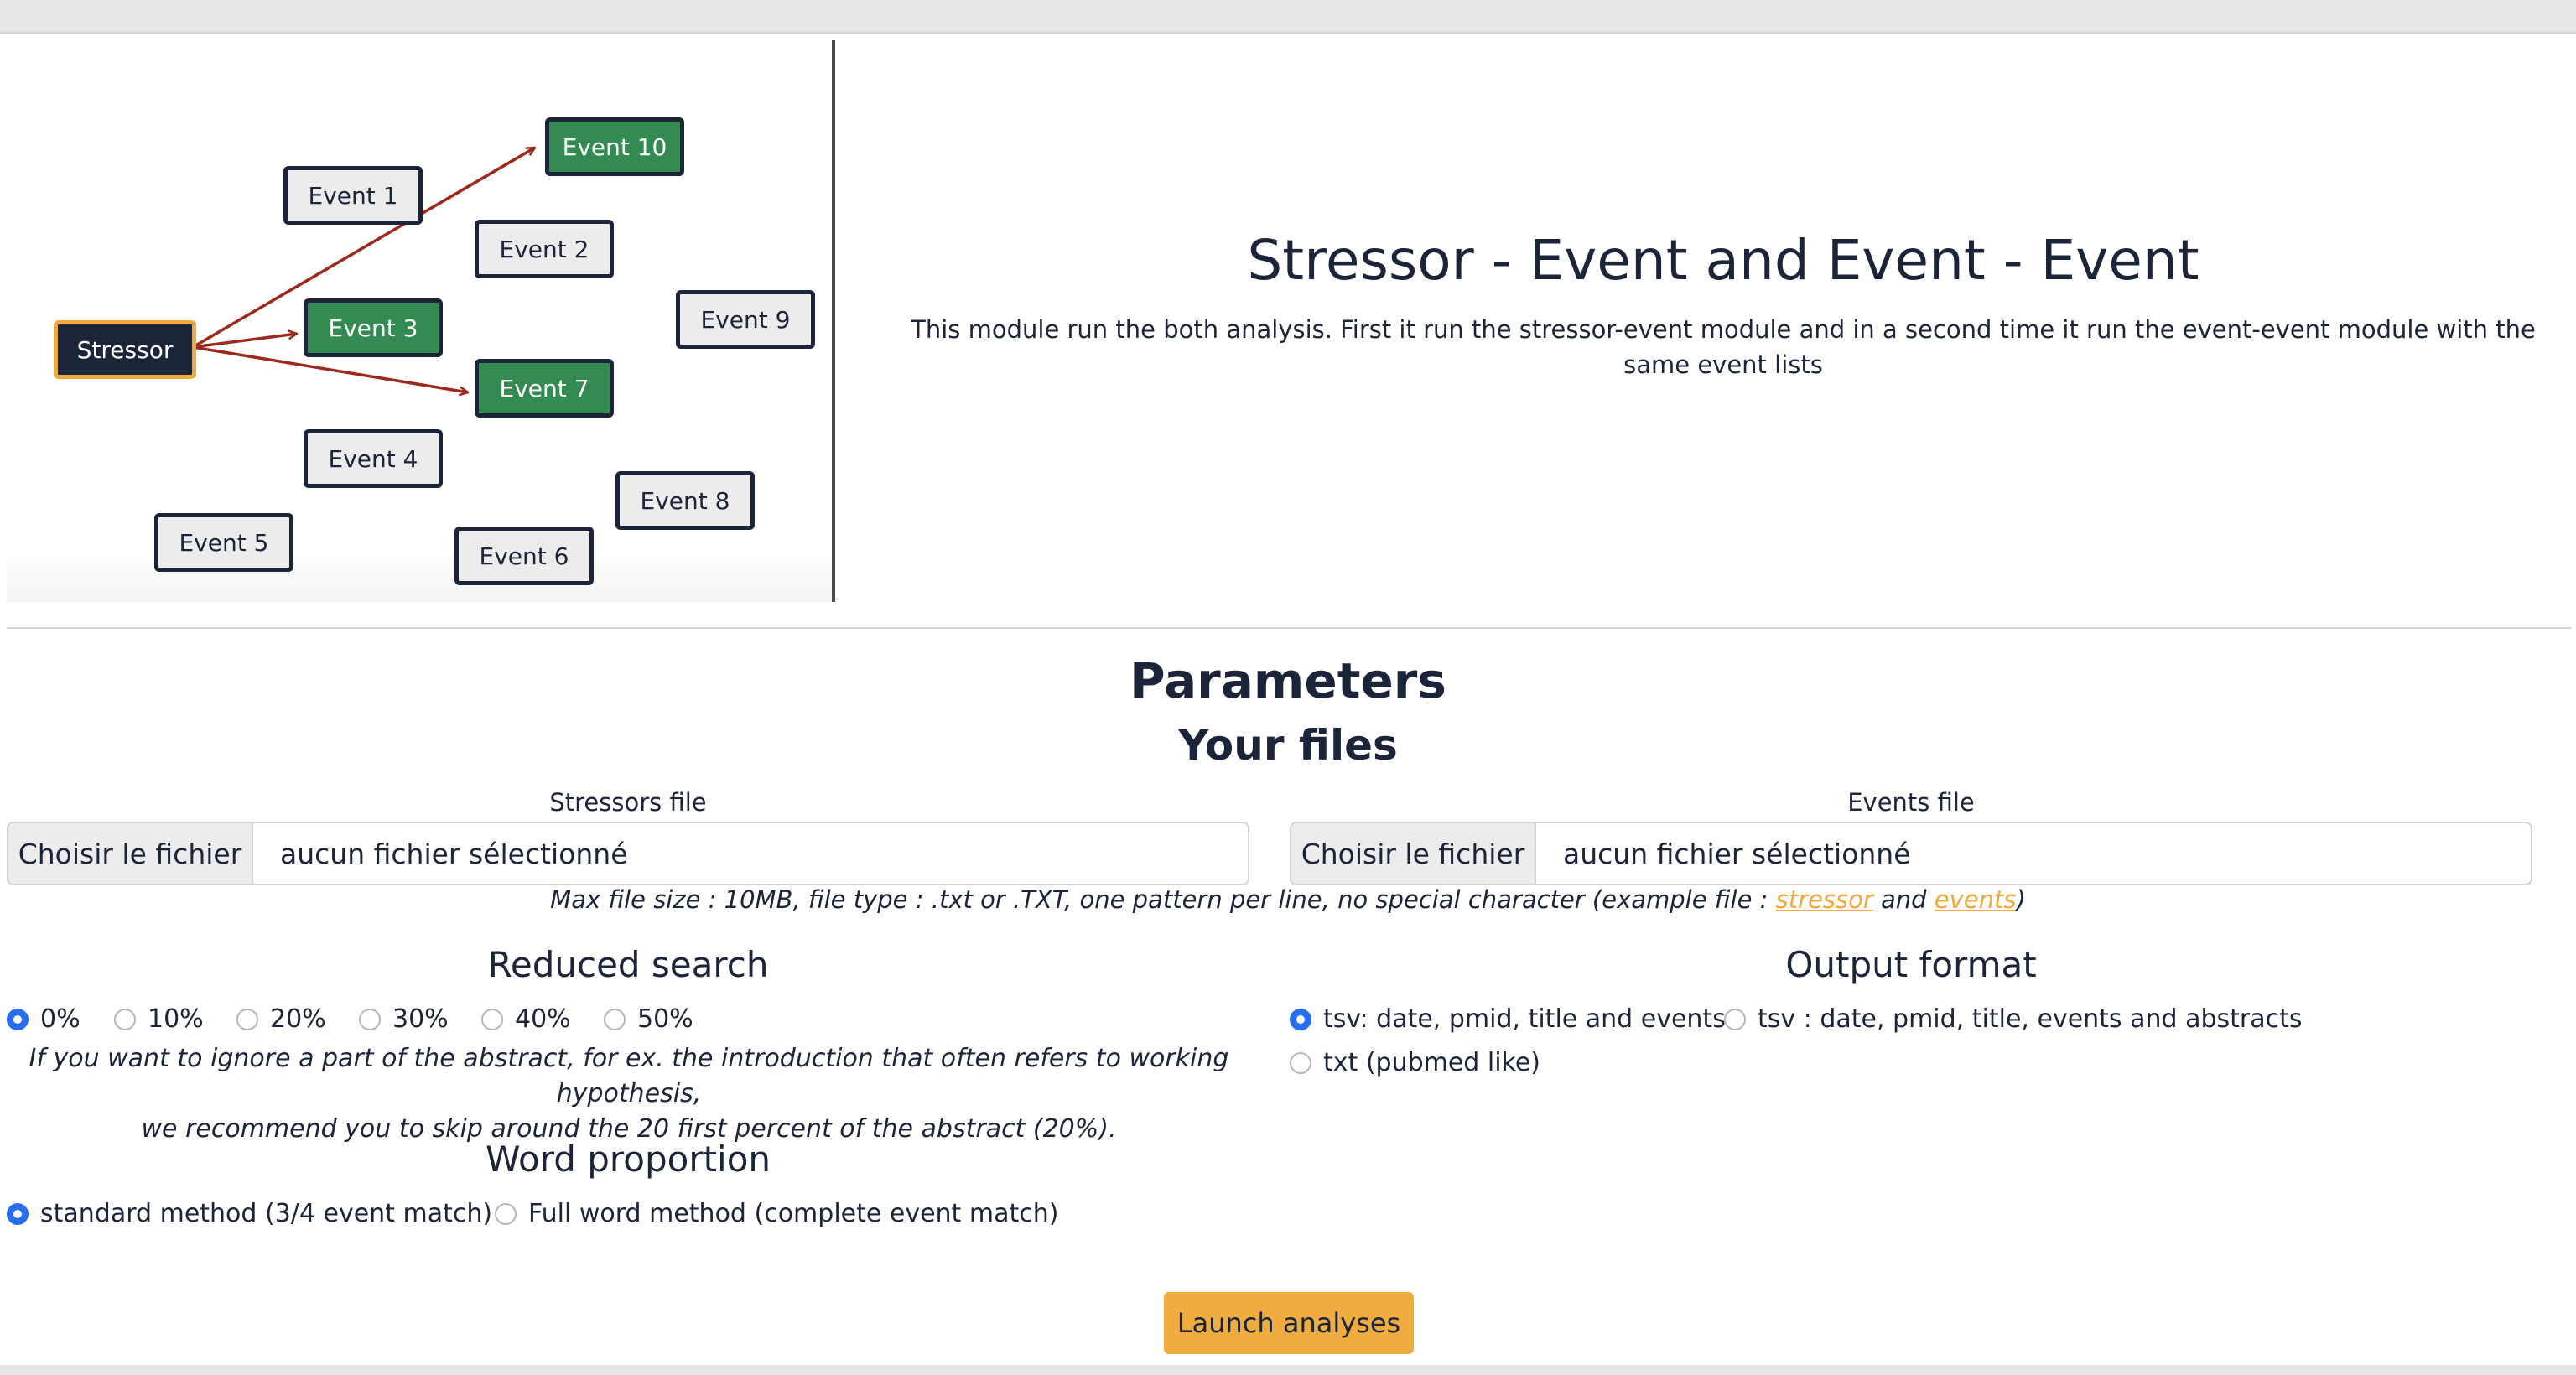 The width and height of the screenshot is (2576, 1375). Describe the element at coordinates (614, 146) in the screenshot. I see `event-node-10: Event 10` at that location.